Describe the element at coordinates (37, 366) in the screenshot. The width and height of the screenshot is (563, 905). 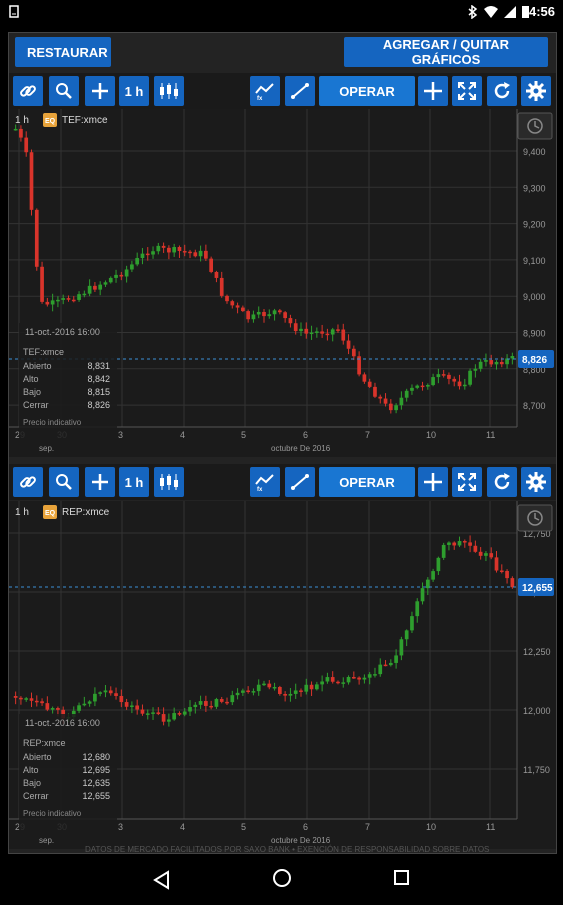
I see `info-row-label: Abierto` at that location.